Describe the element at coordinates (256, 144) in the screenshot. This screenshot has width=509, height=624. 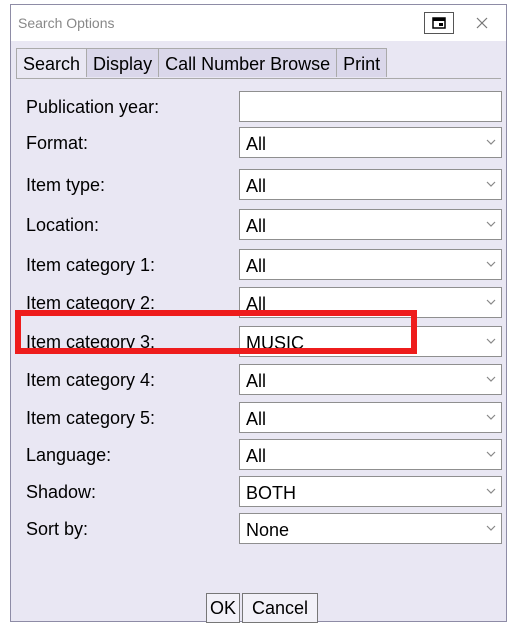
I see `format-value: All` at that location.